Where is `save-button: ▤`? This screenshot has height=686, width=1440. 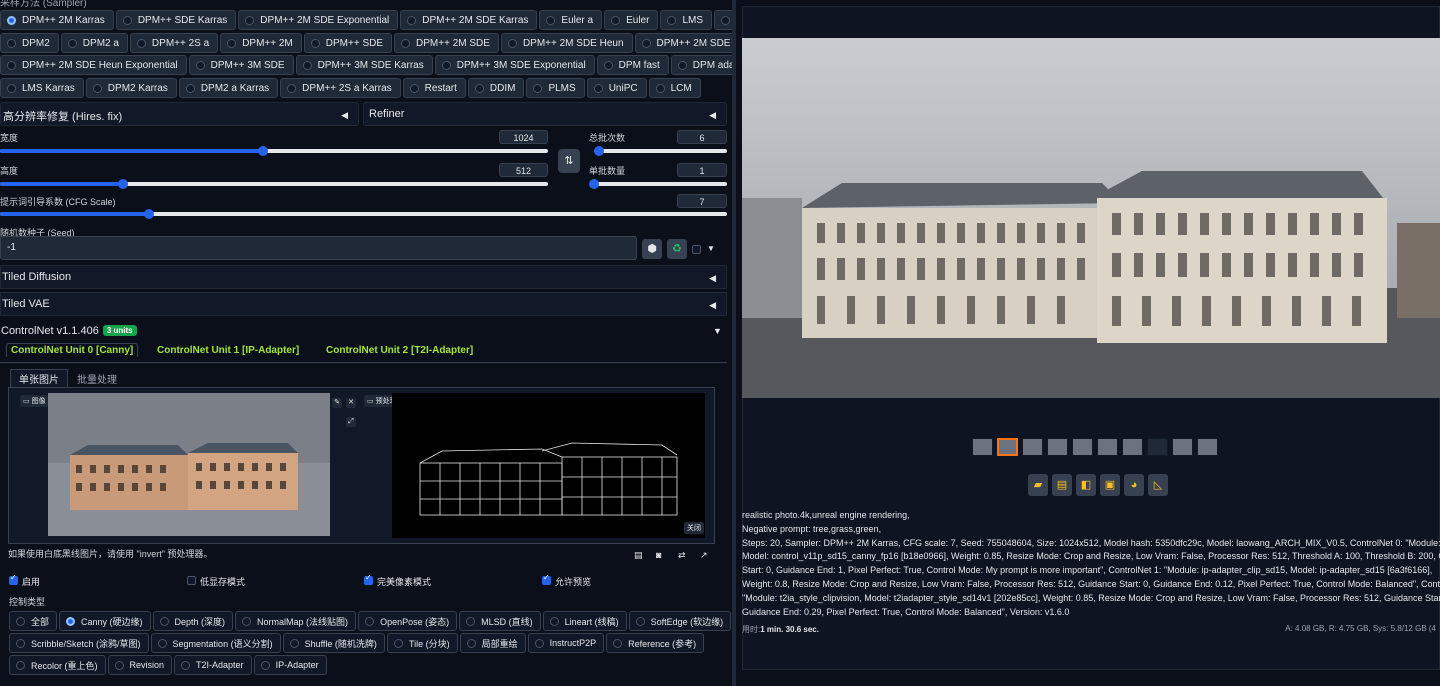 save-button: ▤ is located at coordinates (1062, 485).